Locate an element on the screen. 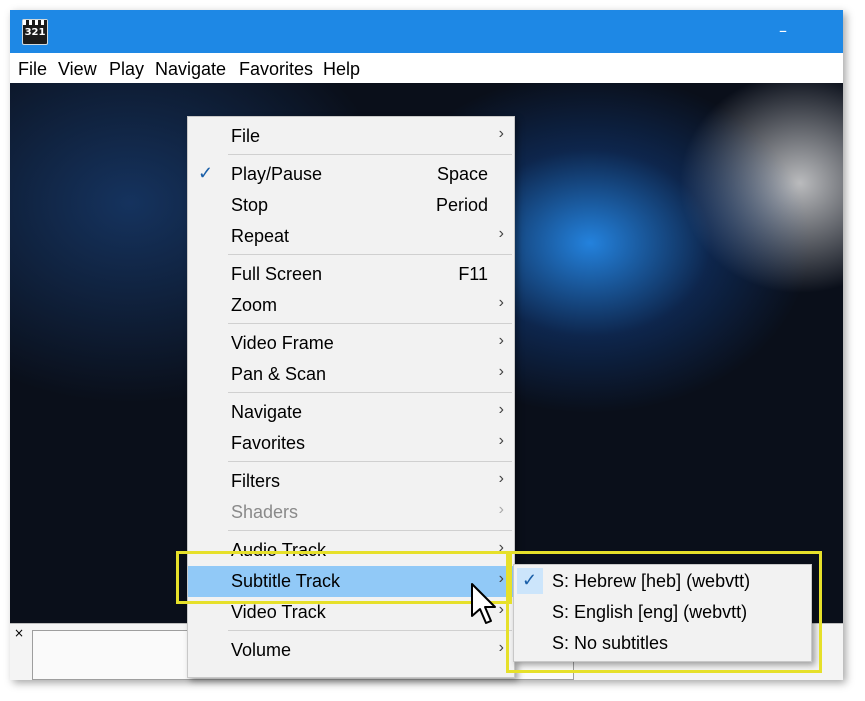  ctx-item-shortcut: Space is located at coordinates (462, 174).